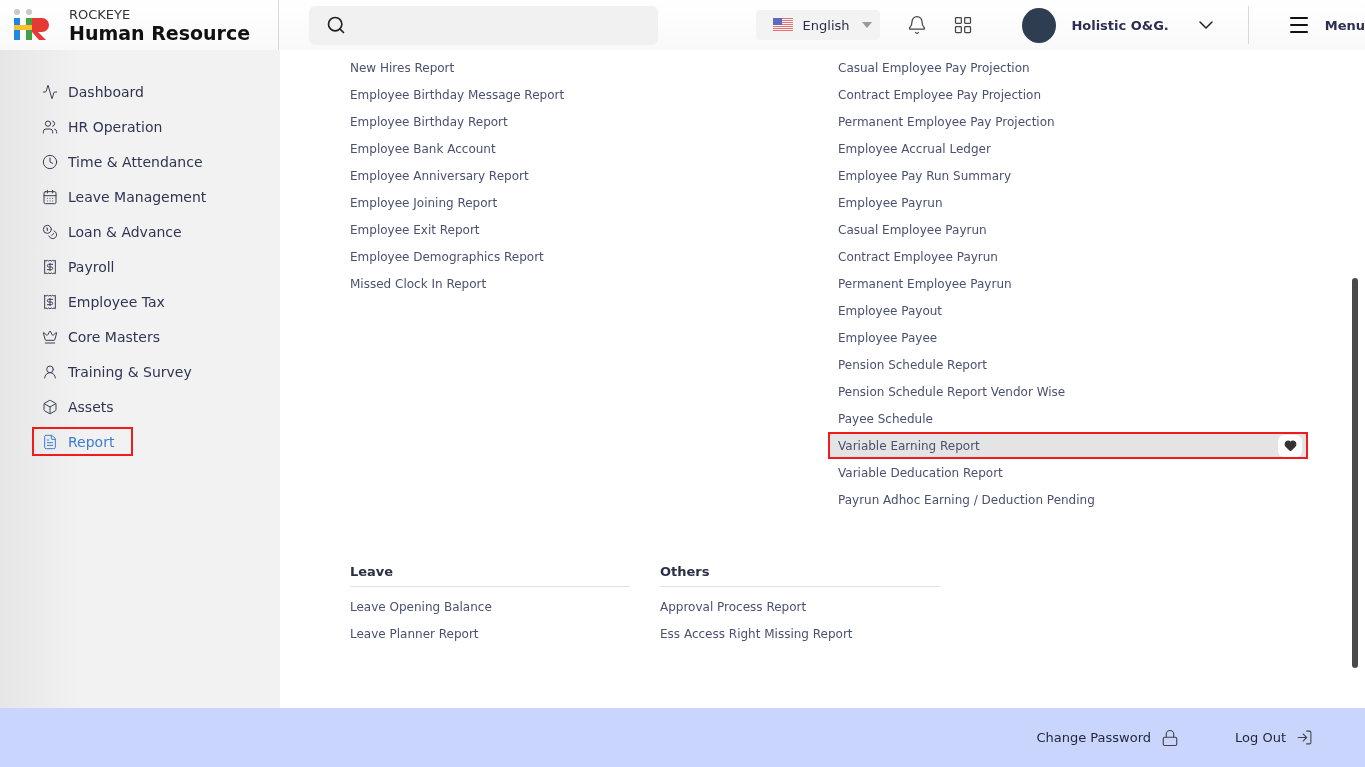 The image size is (1365, 767). Describe the element at coordinates (1068, 364) in the screenshot. I see `report-link: Pension Schedule Report` at that location.